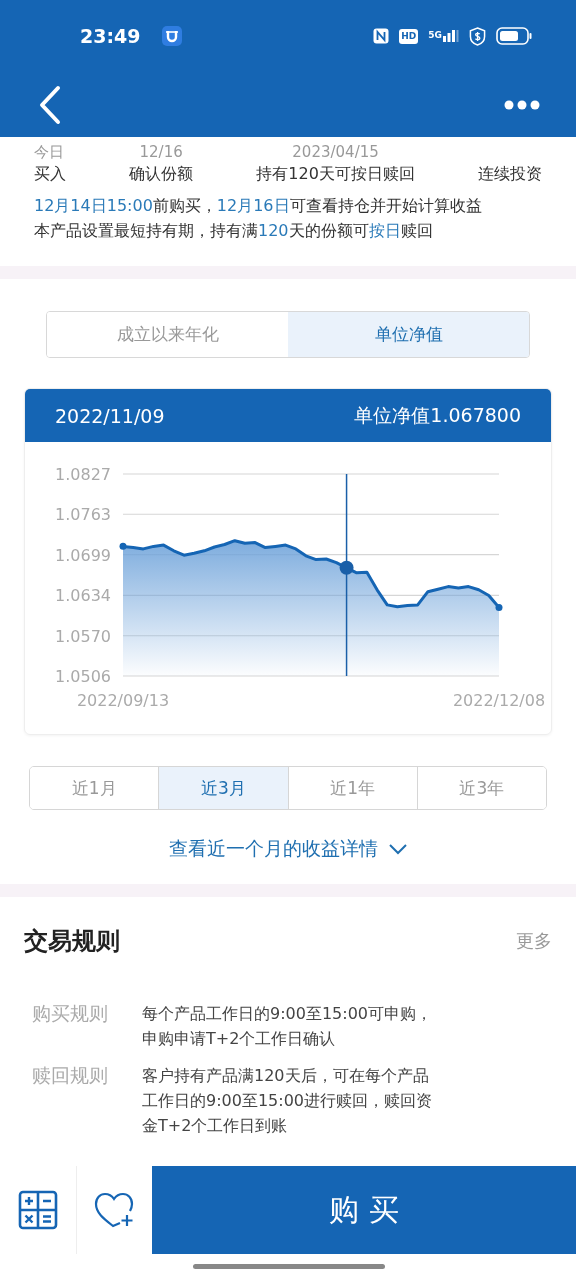 The image size is (576, 1280). Describe the element at coordinates (335, 174) in the screenshot. I see `step-label: 持有120天可按日赎回` at that location.